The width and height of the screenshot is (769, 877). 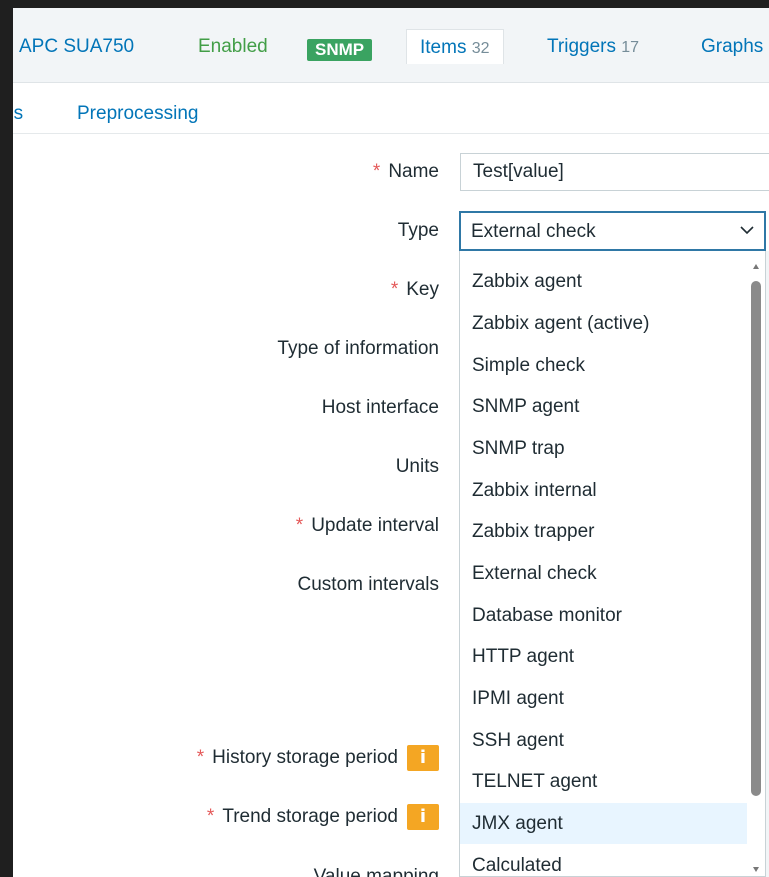 I want to click on host-interface-label: Host interface, so click(x=380, y=407).